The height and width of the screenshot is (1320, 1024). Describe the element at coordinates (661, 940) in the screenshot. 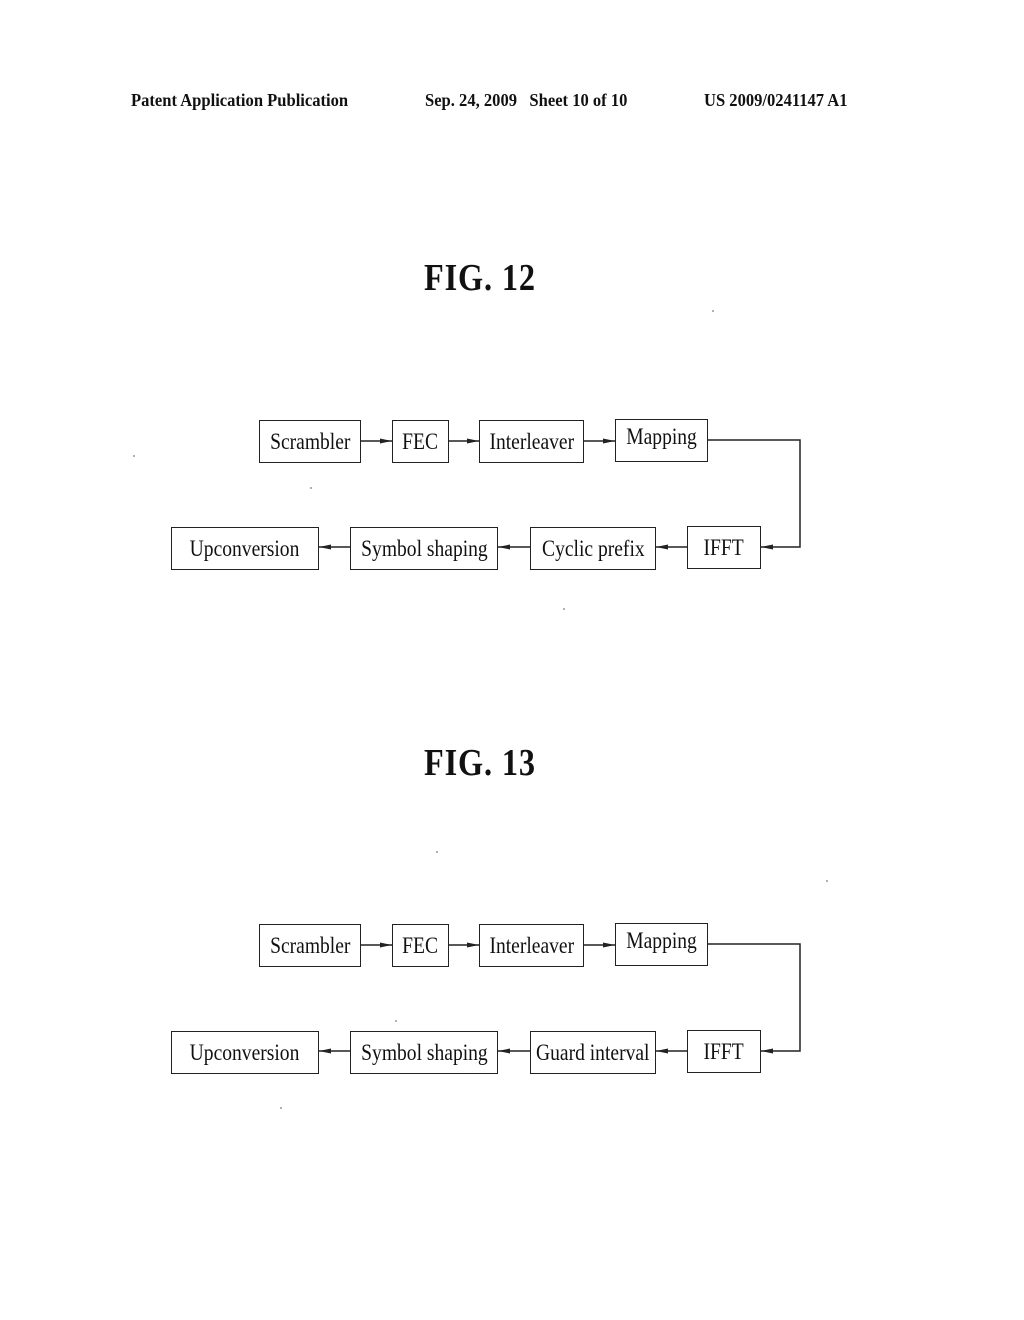

I see `block-label: Mapping` at that location.